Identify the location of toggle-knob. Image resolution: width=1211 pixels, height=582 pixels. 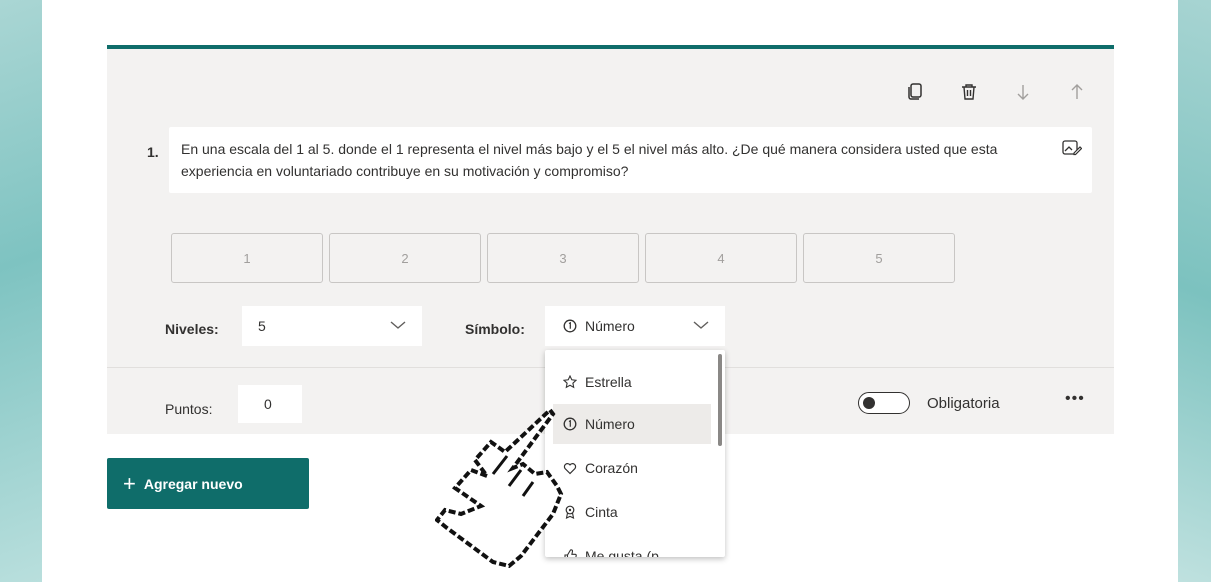
(869, 403).